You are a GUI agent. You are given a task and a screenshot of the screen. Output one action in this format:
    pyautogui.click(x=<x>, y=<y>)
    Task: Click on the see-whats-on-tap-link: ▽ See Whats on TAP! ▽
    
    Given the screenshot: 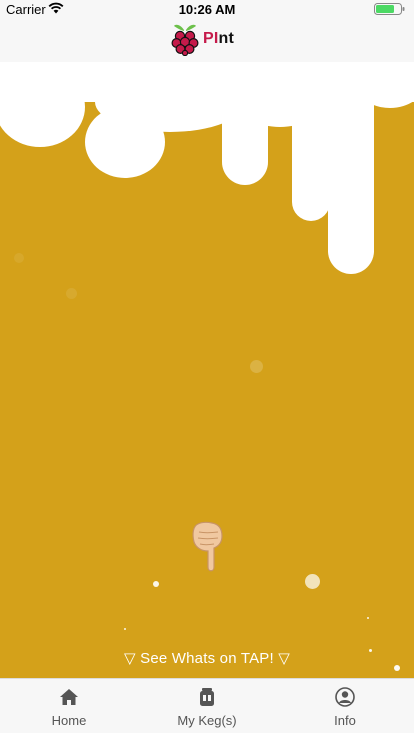 What is the action you would take?
    pyautogui.click(x=207, y=658)
    